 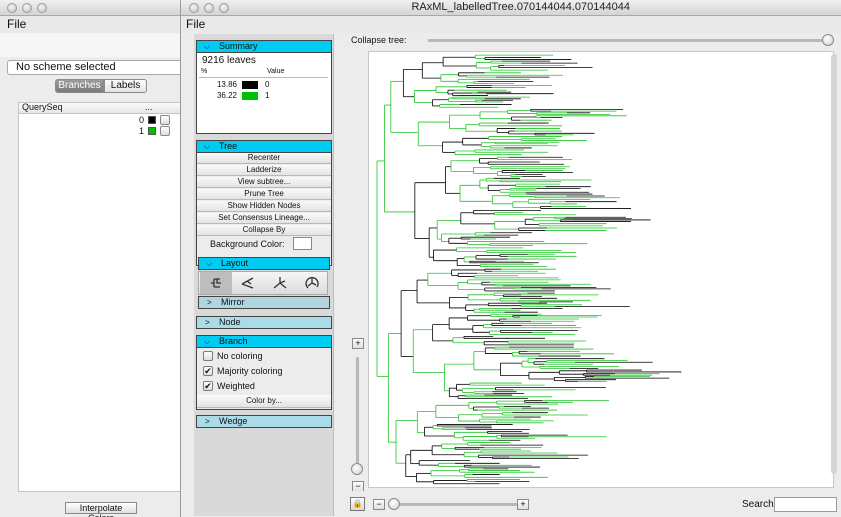 What do you see at coordinates (42, 8) in the screenshot?
I see `zoom-window-button` at bounding box center [42, 8].